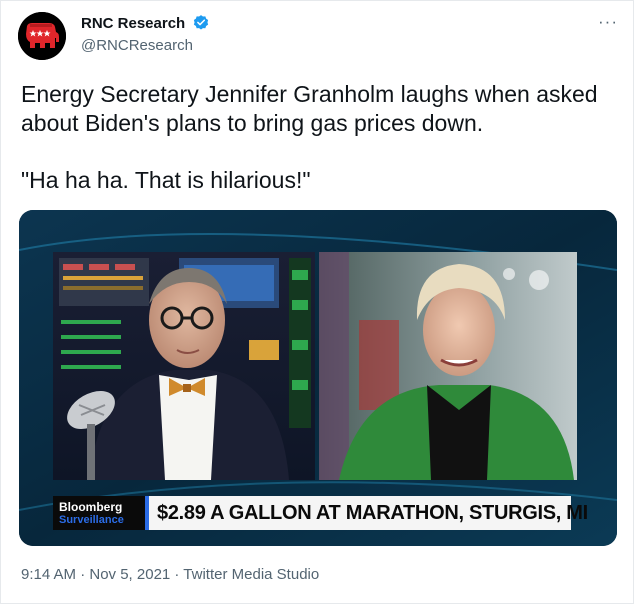 The image size is (634, 604). I want to click on gop-elephant-icon, so click(42, 36).